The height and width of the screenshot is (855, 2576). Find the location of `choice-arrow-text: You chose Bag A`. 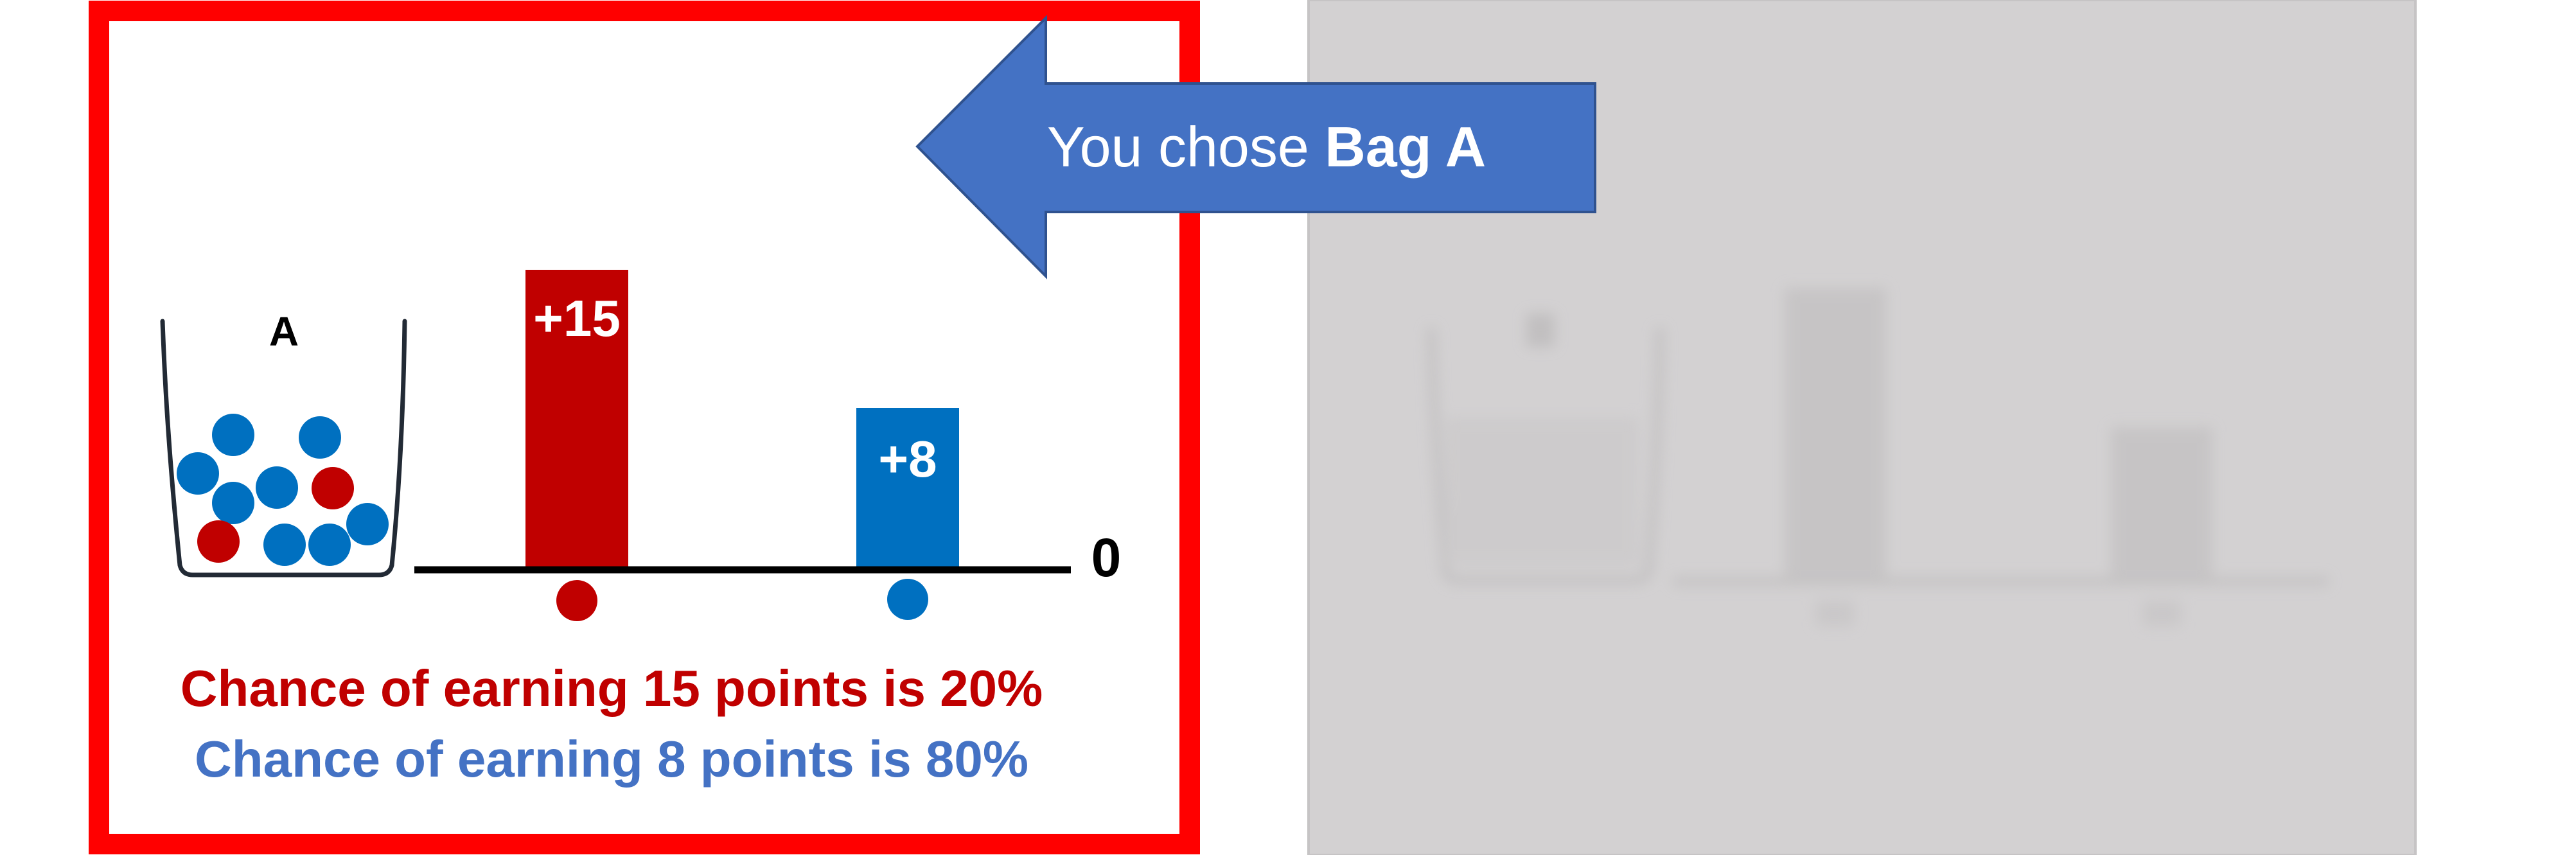

choice-arrow-text: You chose Bag A is located at coordinates (1266, 147).